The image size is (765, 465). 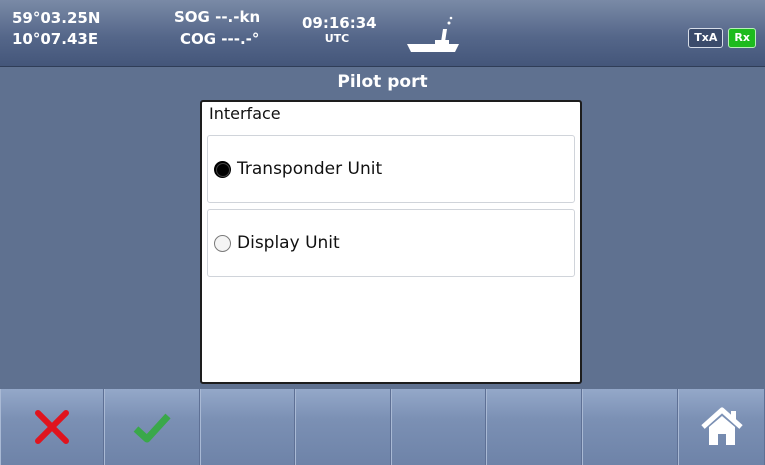 I want to click on confirm-button, so click(x=152, y=427).